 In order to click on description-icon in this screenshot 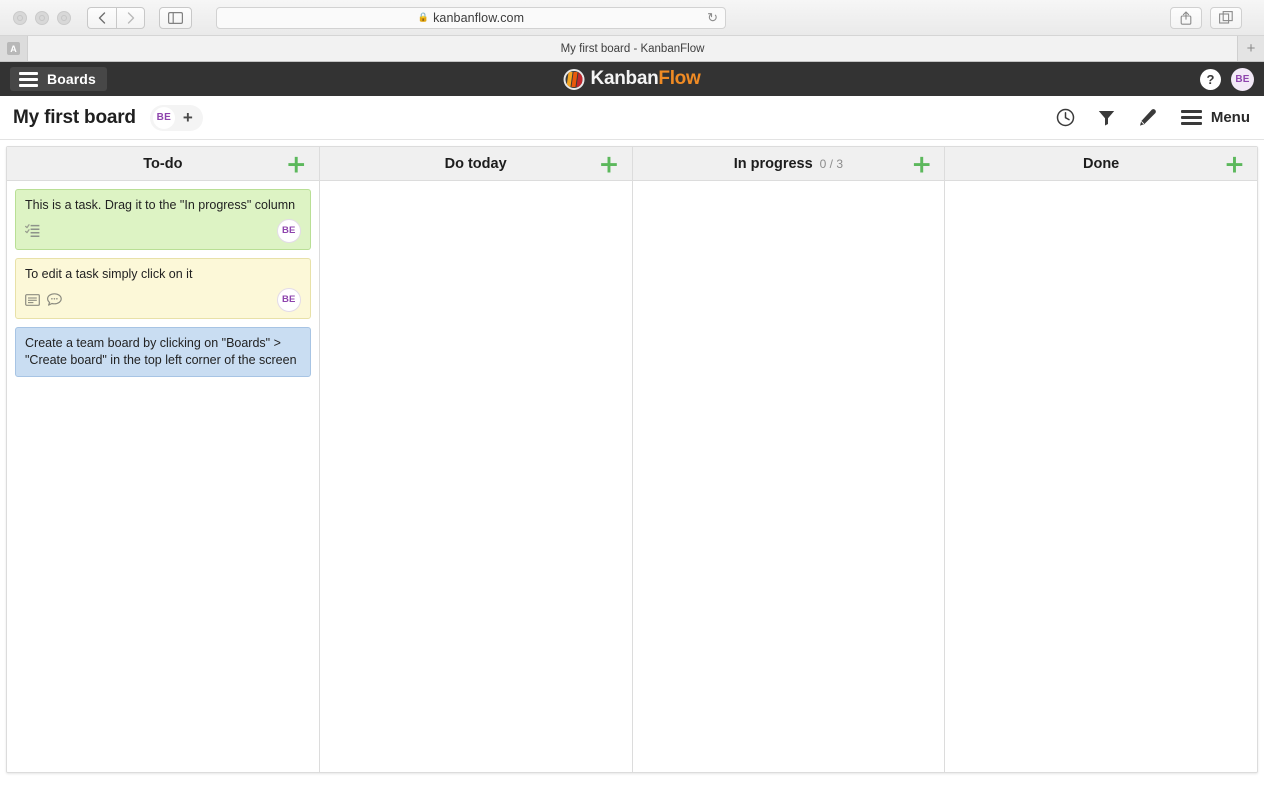, I will do `click(32, 299)`.